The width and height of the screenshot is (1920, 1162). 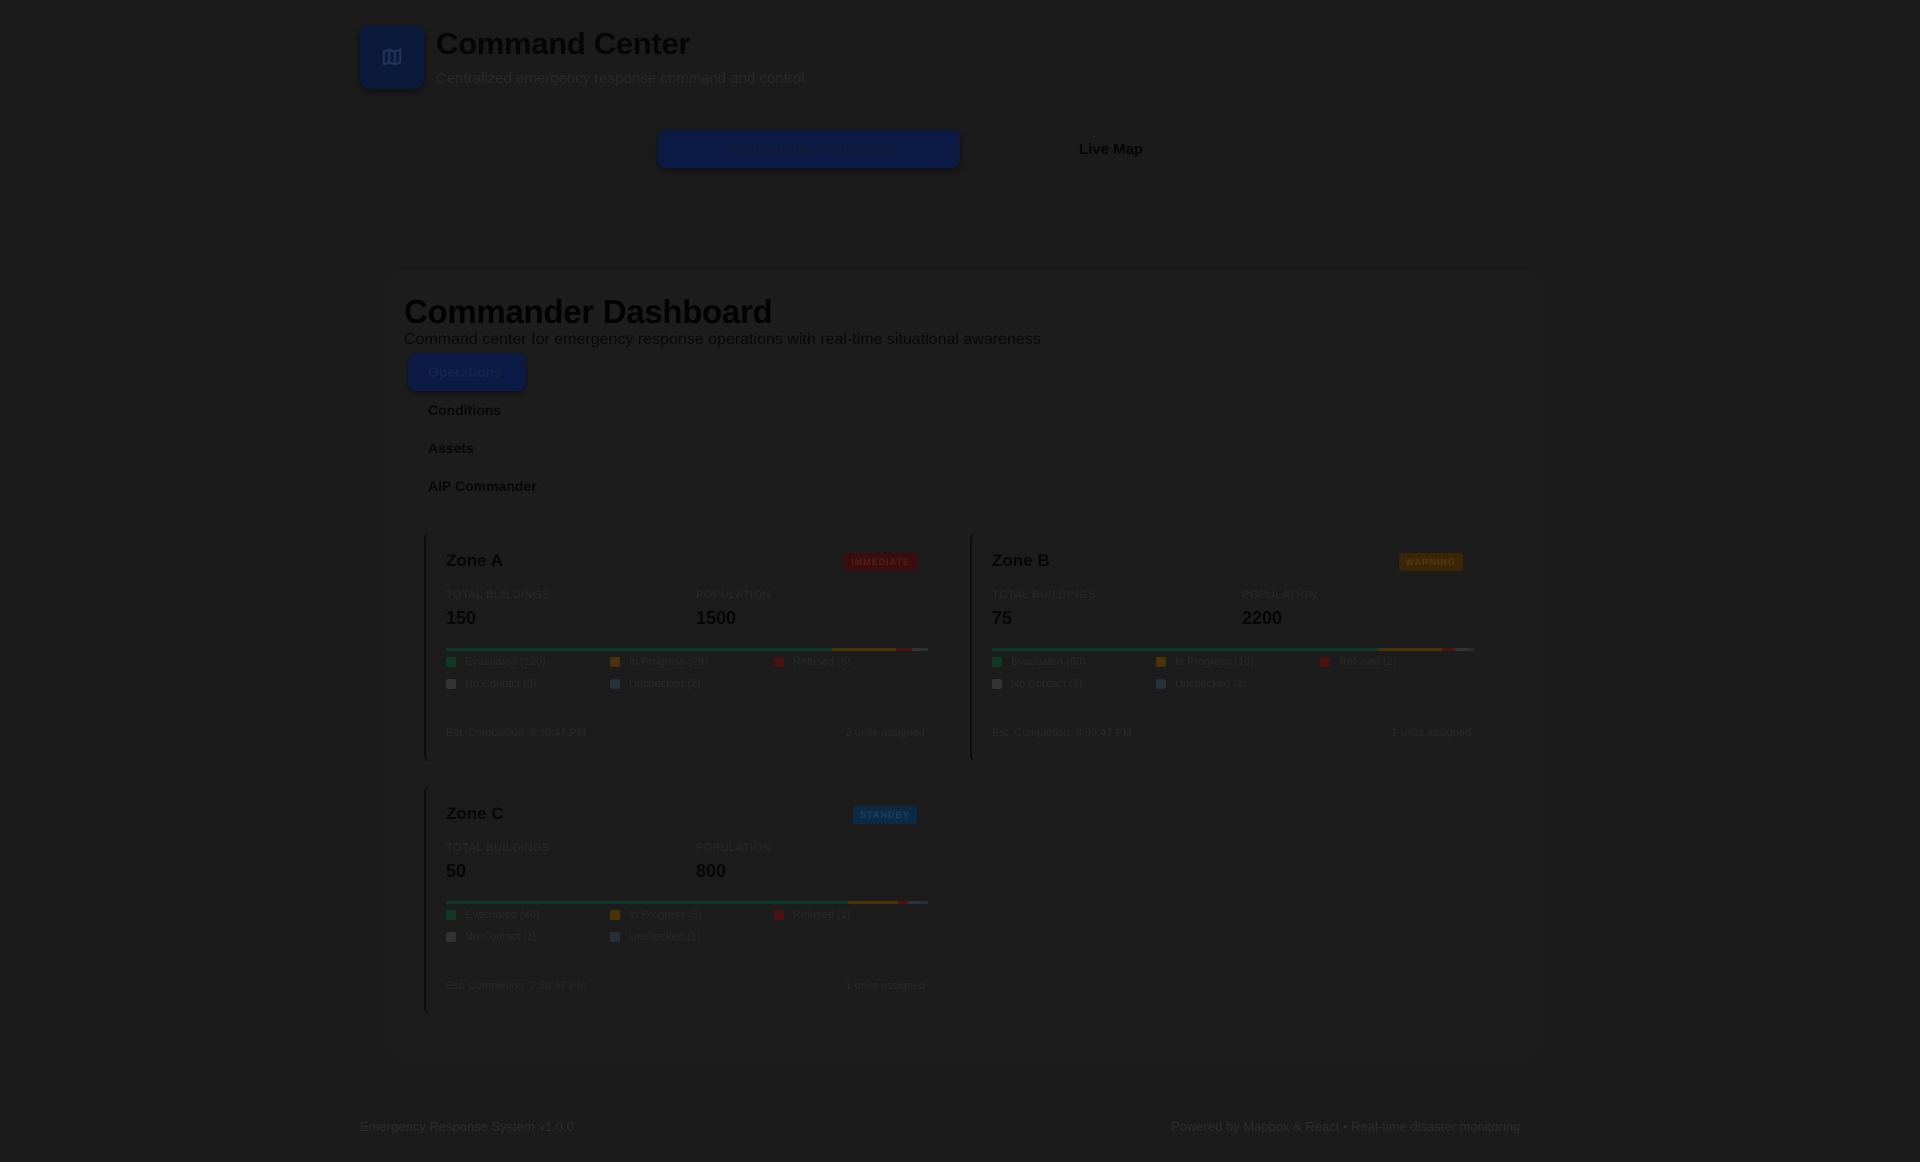 I want to click on units-assigned: 2 units assigned, so click(x=885, y=733).